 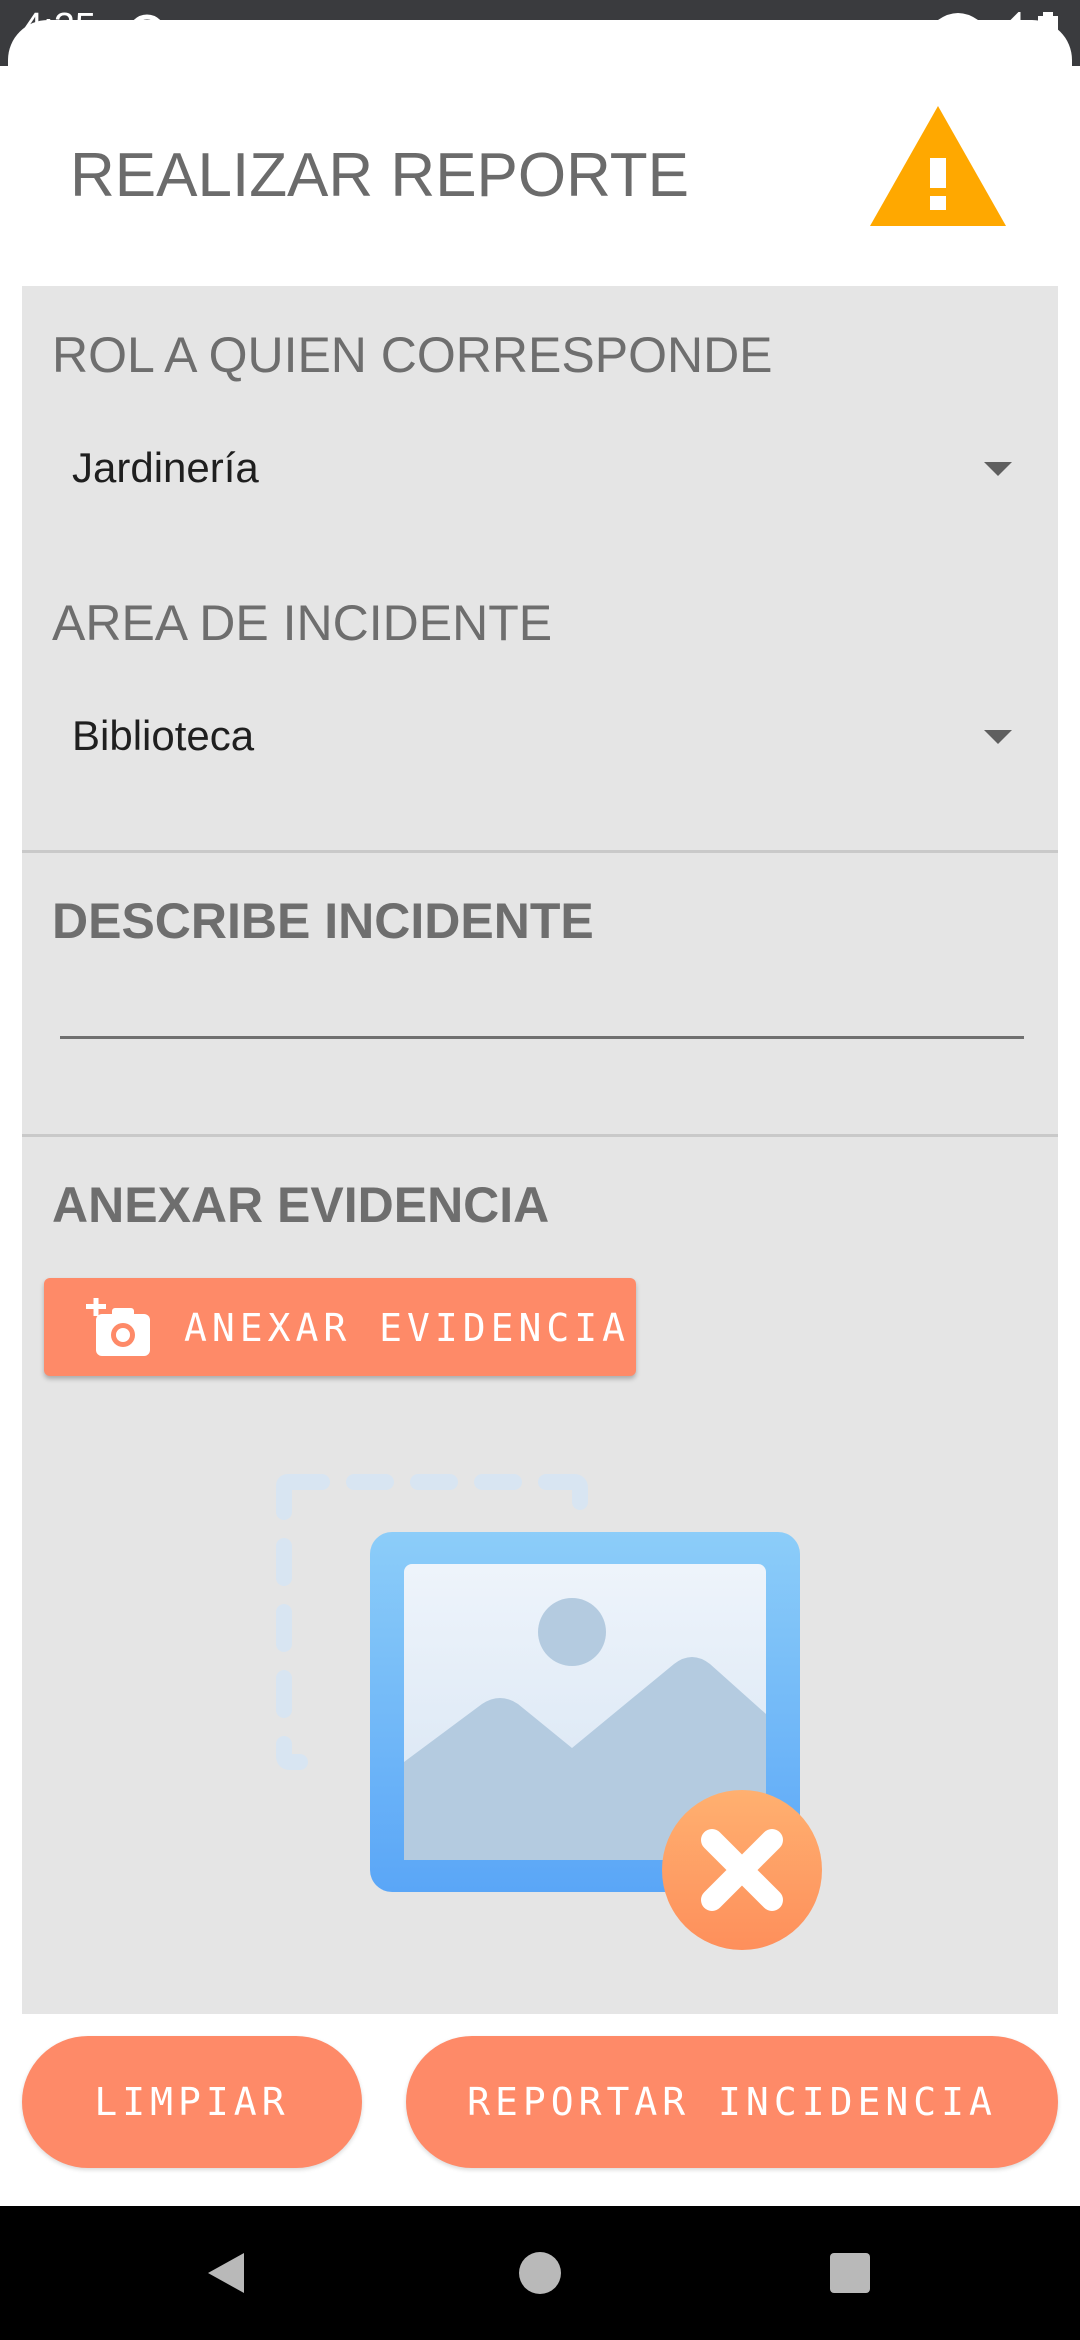 I want to click on back-button, so click(x=226, y=2273).